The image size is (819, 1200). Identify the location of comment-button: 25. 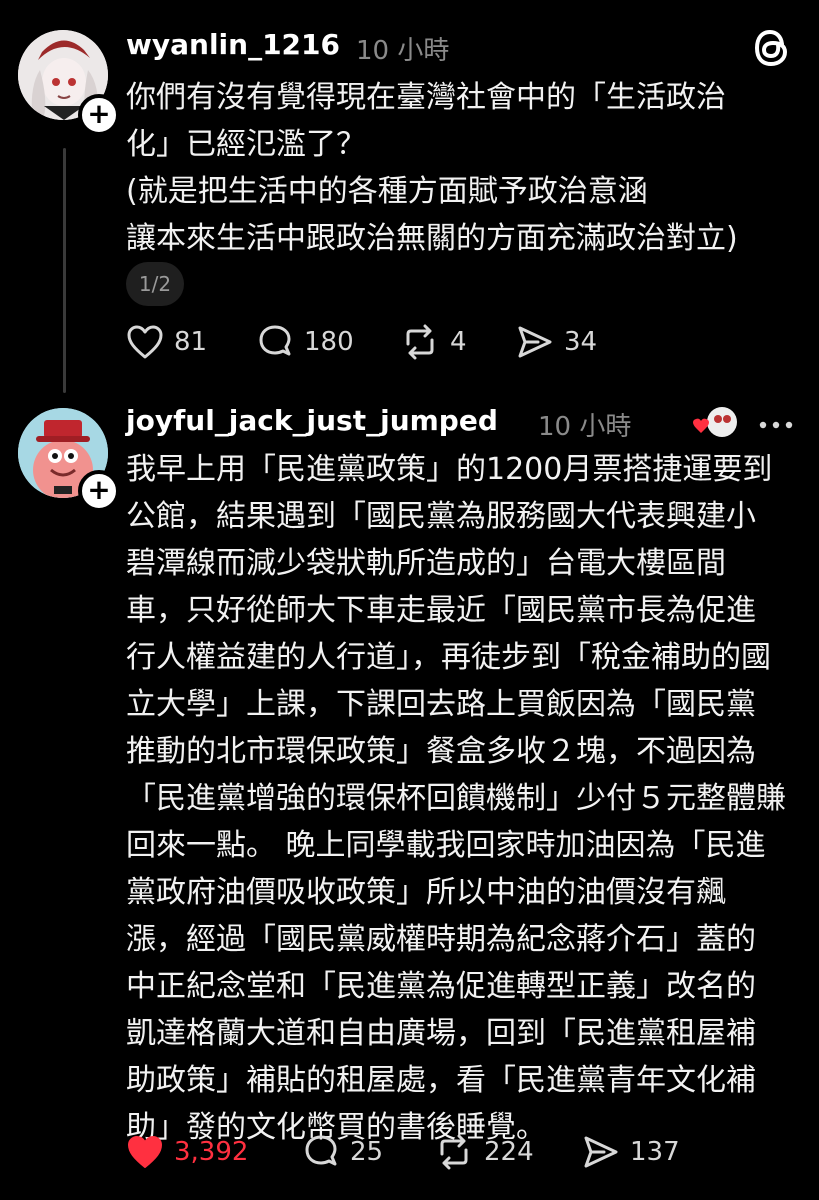
(342, 1152).